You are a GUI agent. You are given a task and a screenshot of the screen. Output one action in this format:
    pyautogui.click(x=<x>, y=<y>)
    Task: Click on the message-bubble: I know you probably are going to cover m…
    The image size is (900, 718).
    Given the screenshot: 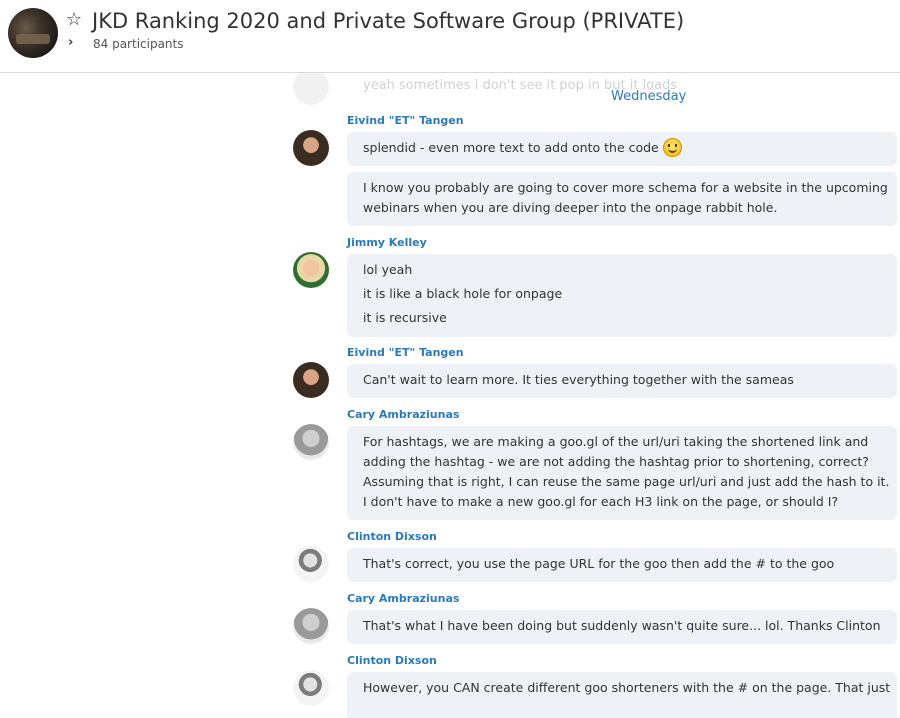 What is the action you would take?
    pyautogui.click(x=622, y=199)
    